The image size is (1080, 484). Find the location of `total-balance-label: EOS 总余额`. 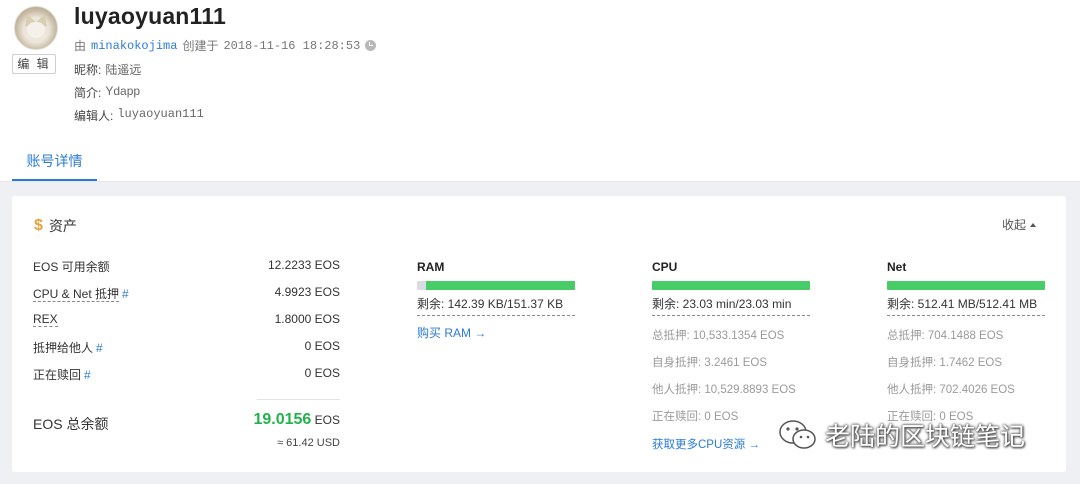

total-balance-label: EOS 总余额 is located at coordinates (71, 424).